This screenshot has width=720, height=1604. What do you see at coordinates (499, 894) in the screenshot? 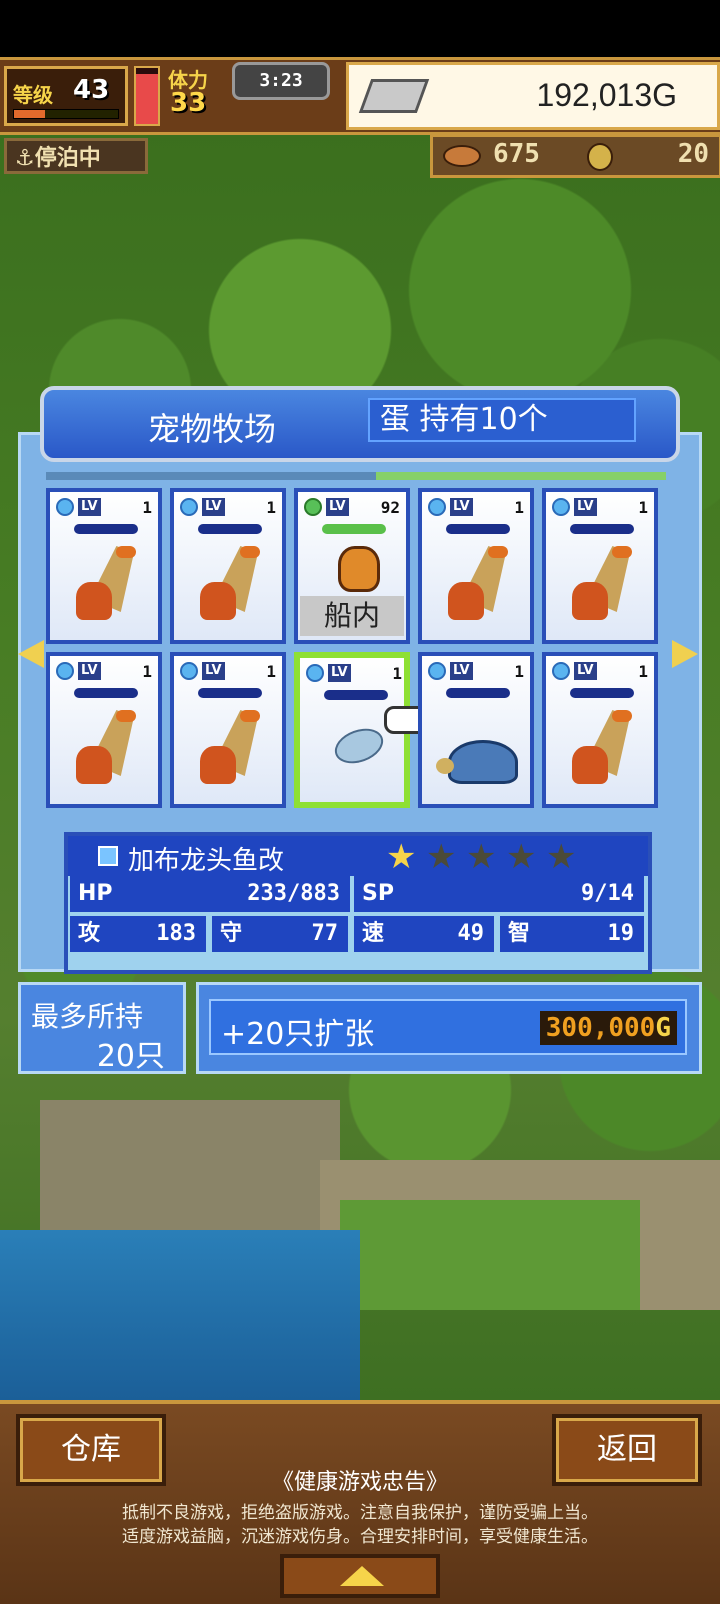
I see `sp-stat: SP 9/14` at bounding box center [499, 894].